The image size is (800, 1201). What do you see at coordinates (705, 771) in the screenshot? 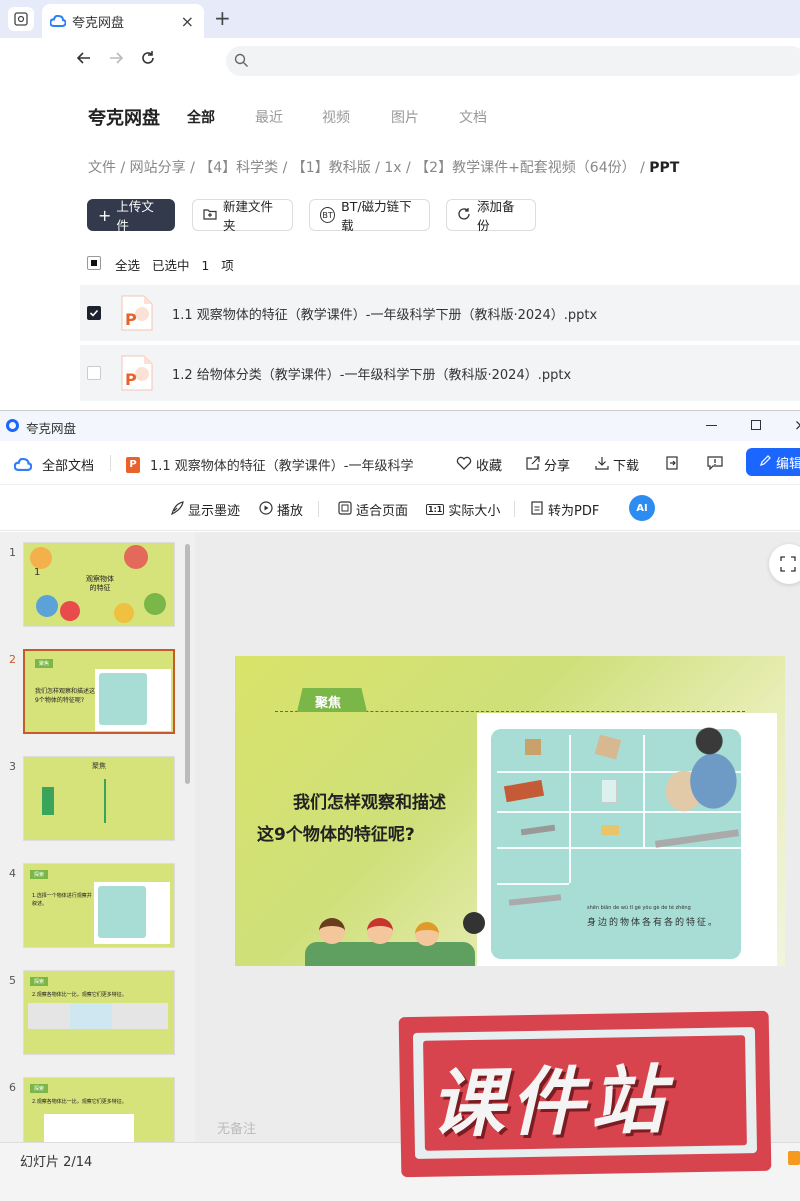
I see `child-photo` at bounding box center [705, 771].